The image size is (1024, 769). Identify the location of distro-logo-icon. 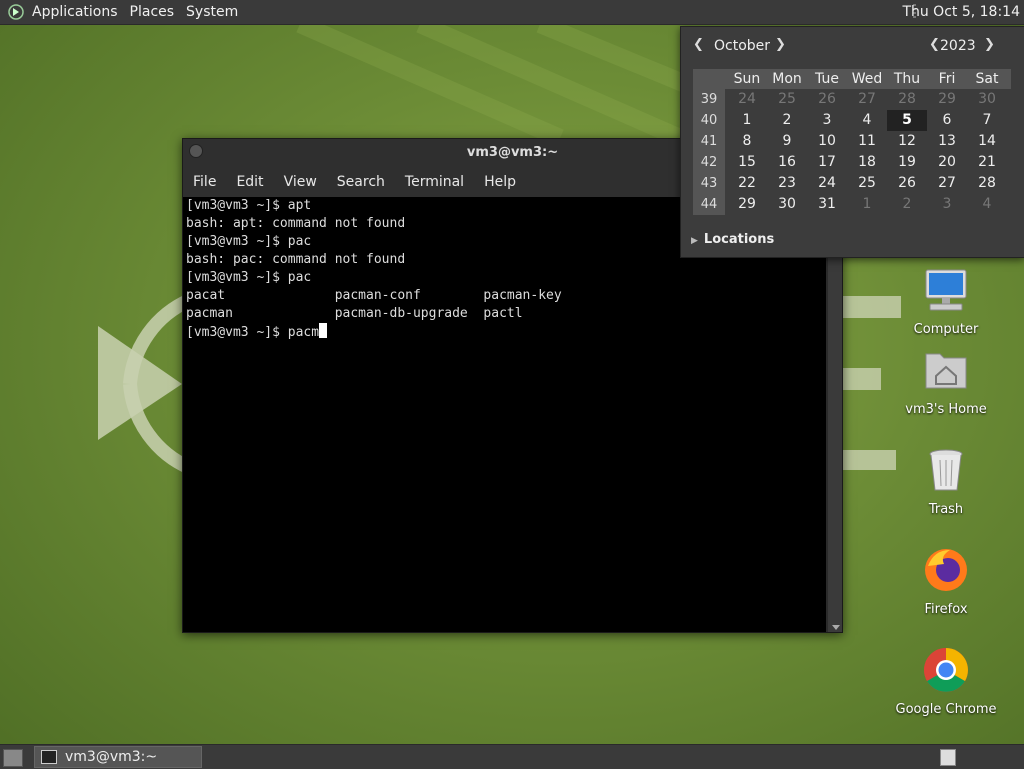
(16, 12).